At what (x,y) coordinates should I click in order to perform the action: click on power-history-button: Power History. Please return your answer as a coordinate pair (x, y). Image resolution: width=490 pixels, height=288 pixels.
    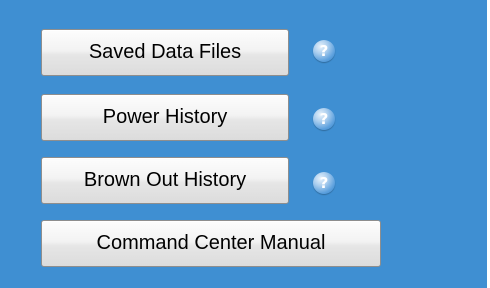
    Looking at the image, I should click on (165, 117).